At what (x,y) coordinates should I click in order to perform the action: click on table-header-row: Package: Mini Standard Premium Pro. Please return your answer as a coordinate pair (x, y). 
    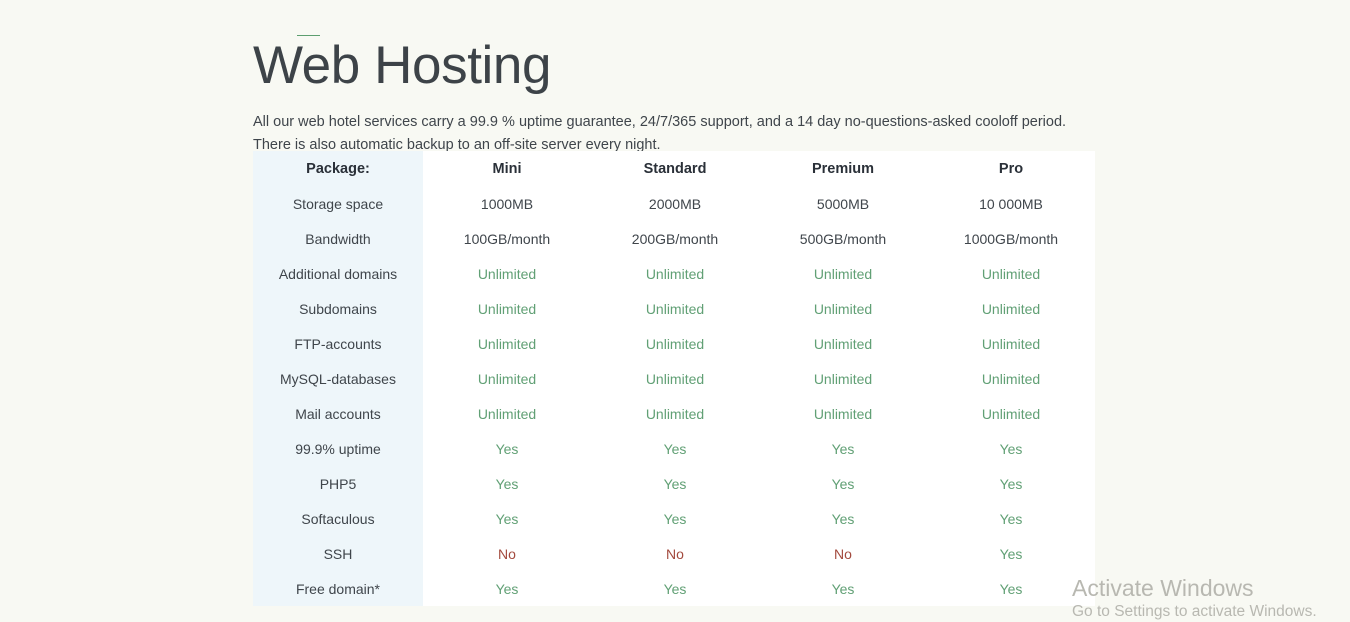
    Looking at the image, I should click on (674, 168).